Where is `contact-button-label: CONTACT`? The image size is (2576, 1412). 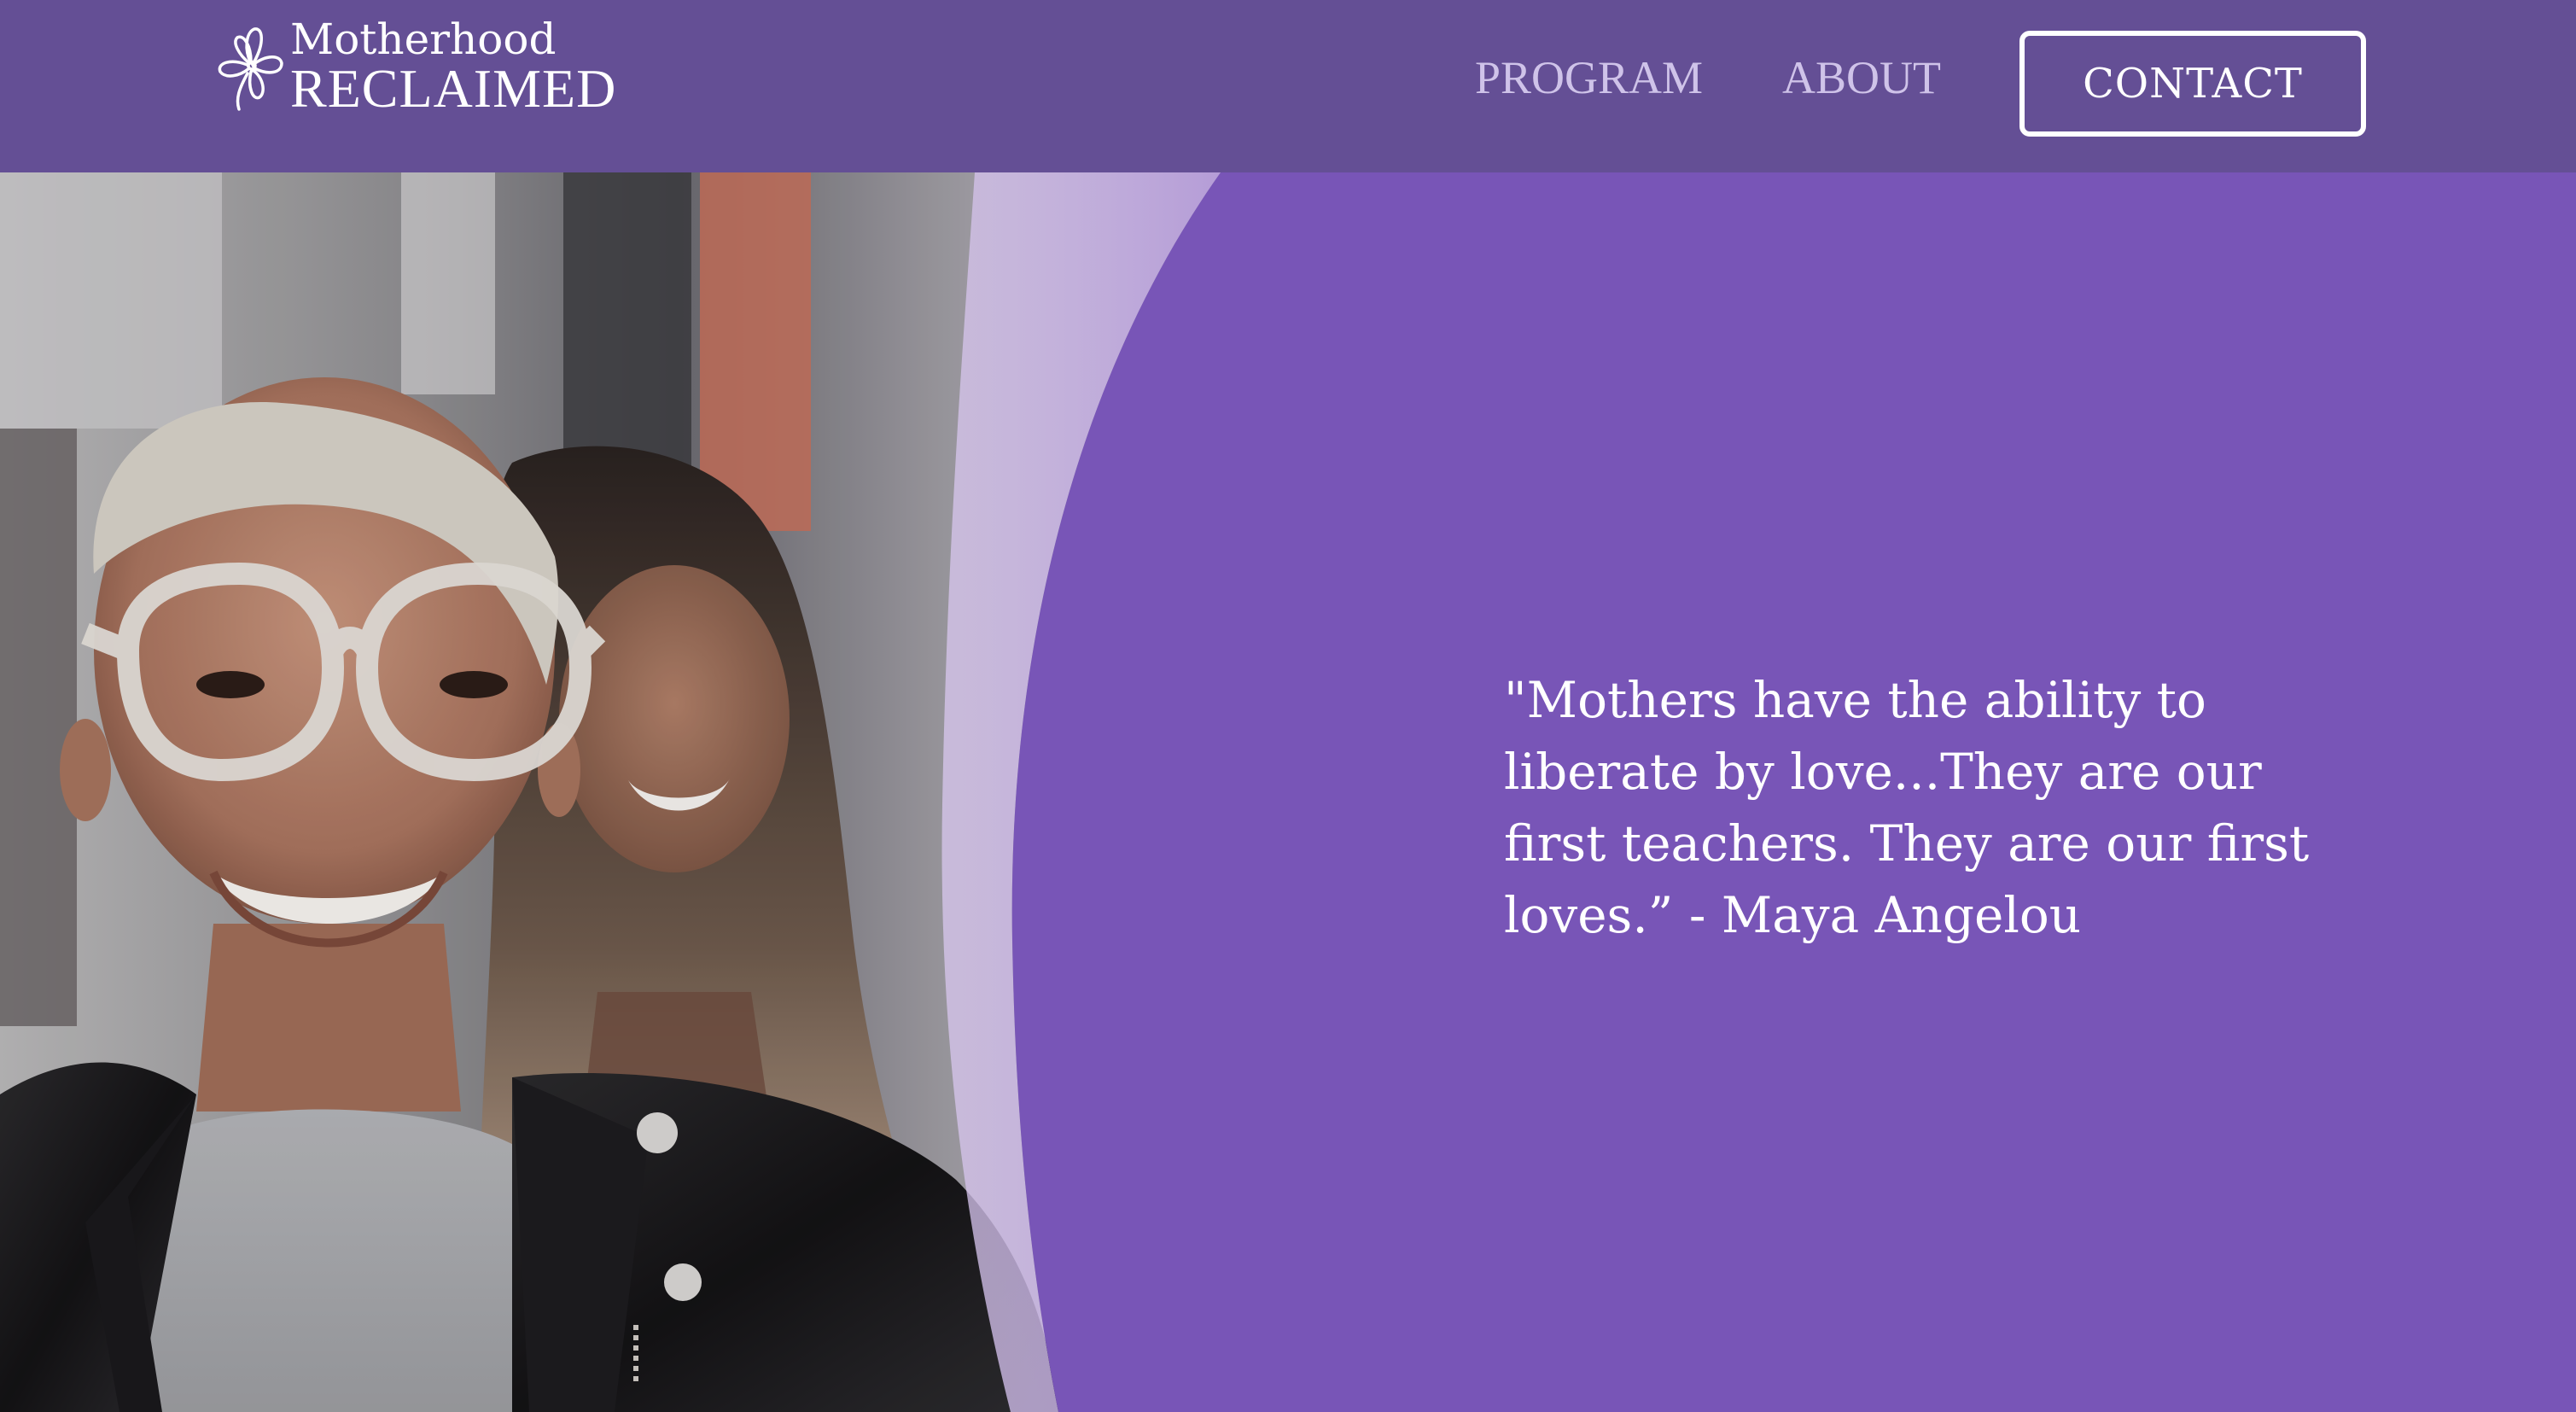
contact-button-label: CONTACT is located at coordinates (2193, 84).